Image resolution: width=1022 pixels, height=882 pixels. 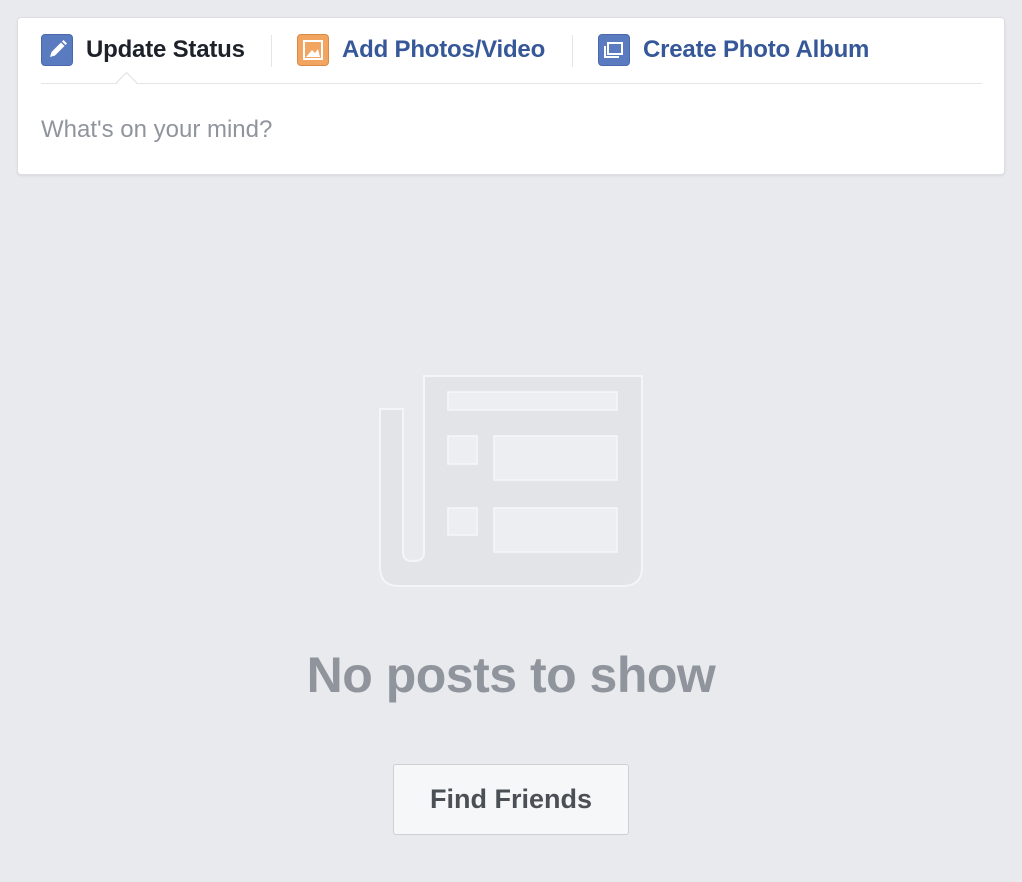 I want to click on tab-add-photos-video: Add Photos/Video, so click(x=421, y=50).